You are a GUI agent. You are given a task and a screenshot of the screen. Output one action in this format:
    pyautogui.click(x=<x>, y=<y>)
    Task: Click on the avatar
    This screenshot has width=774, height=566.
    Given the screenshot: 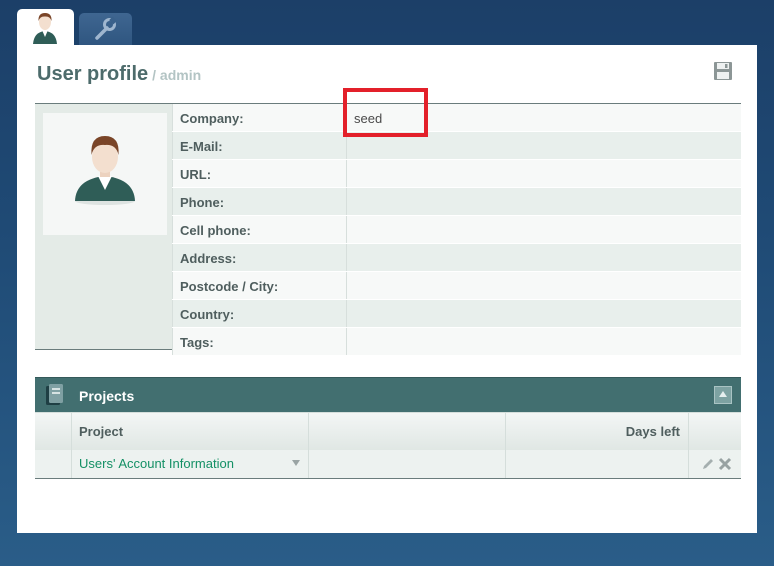 What is the action you would take?
    pyautogui.click(x=105, y=174)
    